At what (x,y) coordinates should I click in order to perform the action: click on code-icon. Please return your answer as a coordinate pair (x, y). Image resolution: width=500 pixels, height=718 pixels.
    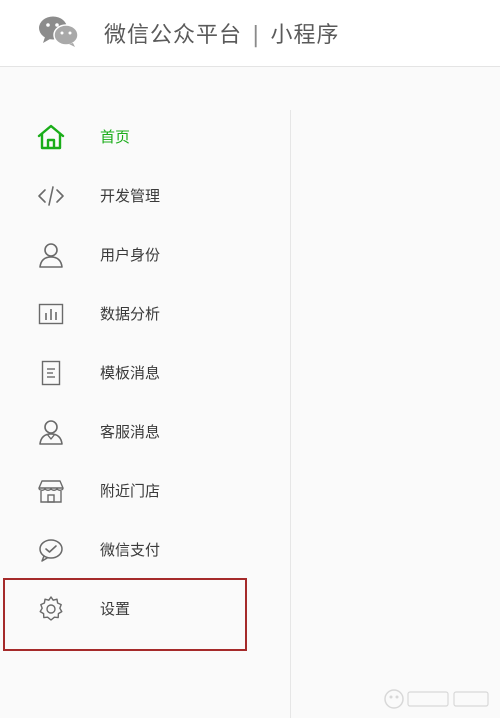
    Looking at the image, I should click on (51, 196).